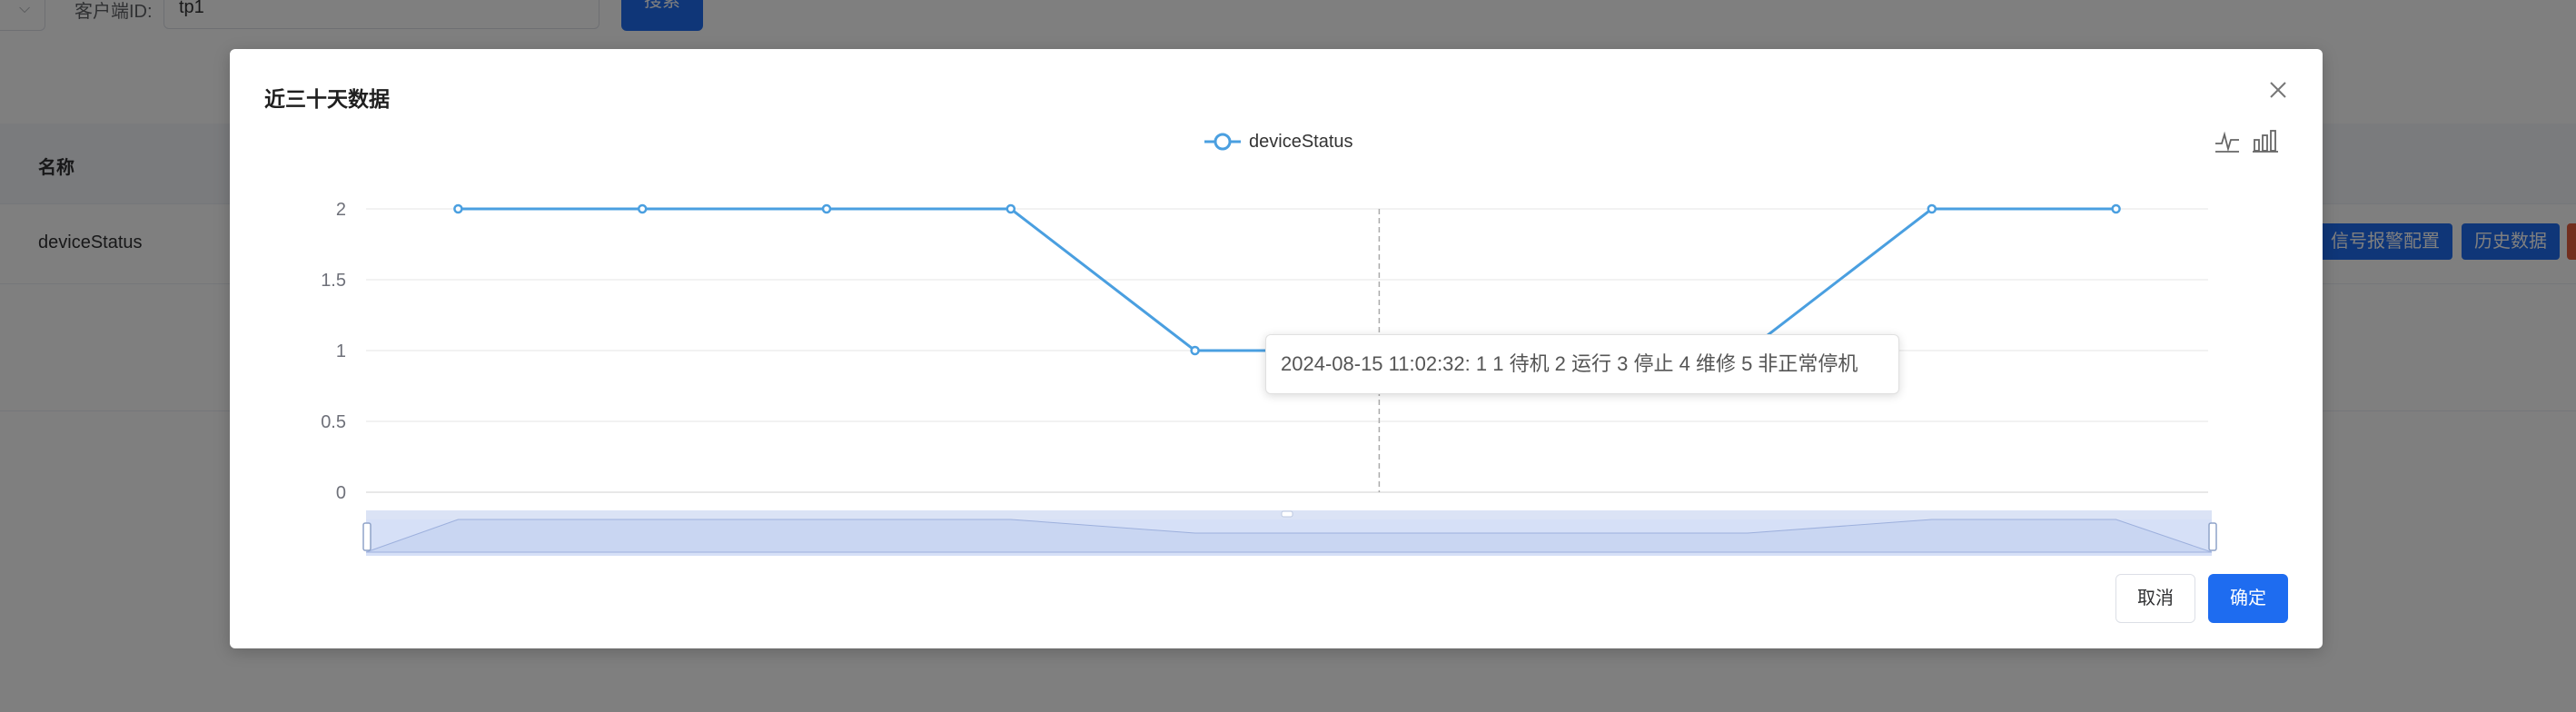 This screenshot has height=712, width=2576. Describe the element at coordinates (333, 281) in the screenshot. I see `y-tick-label: 1.5` at that location.